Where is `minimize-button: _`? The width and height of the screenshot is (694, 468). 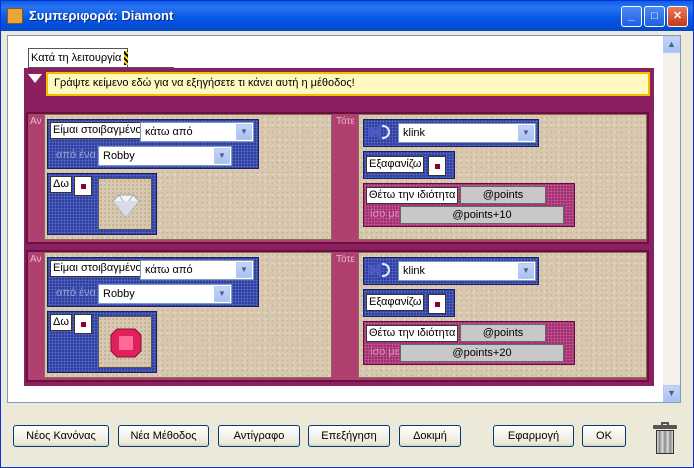
minimize-button: _ is located at coordinates (631, 16).